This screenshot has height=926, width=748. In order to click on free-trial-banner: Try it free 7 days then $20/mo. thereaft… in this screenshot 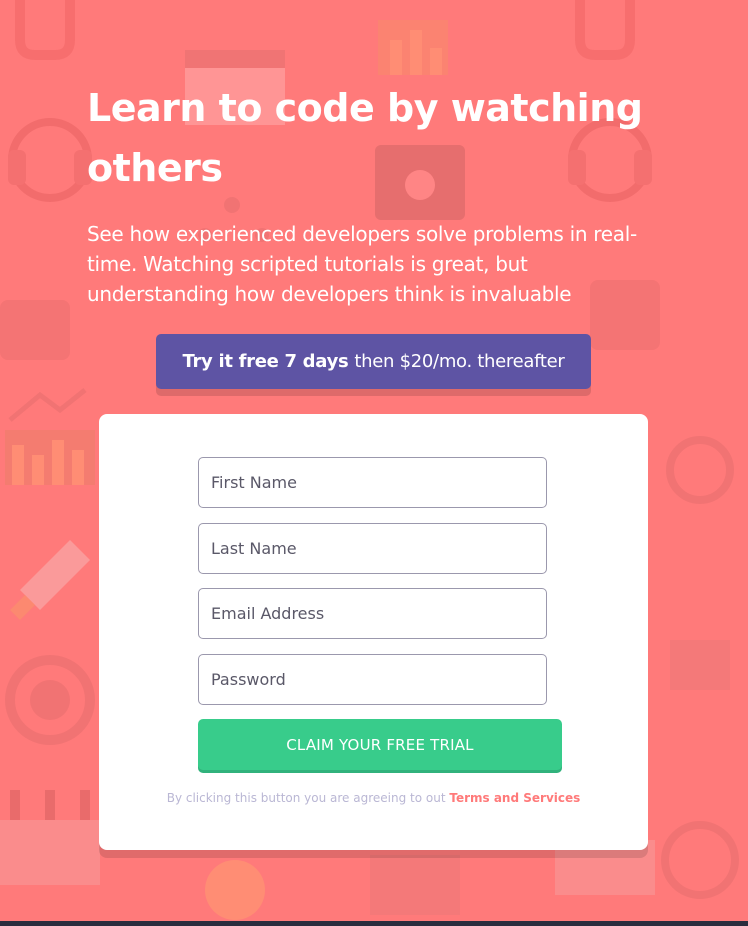, I will do `click(373, 361)`.